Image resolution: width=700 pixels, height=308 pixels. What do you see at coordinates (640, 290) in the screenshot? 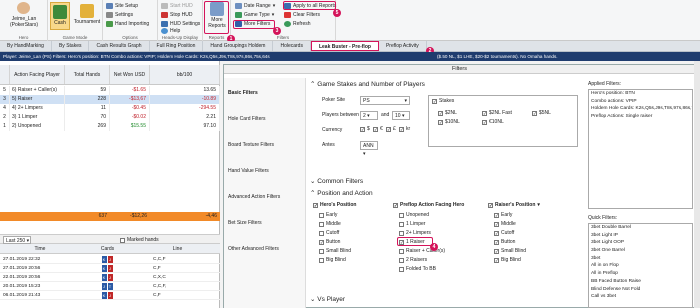
I see `quick-filter-item: Blind Defense Not Fold` at bounding box center [640, 290].